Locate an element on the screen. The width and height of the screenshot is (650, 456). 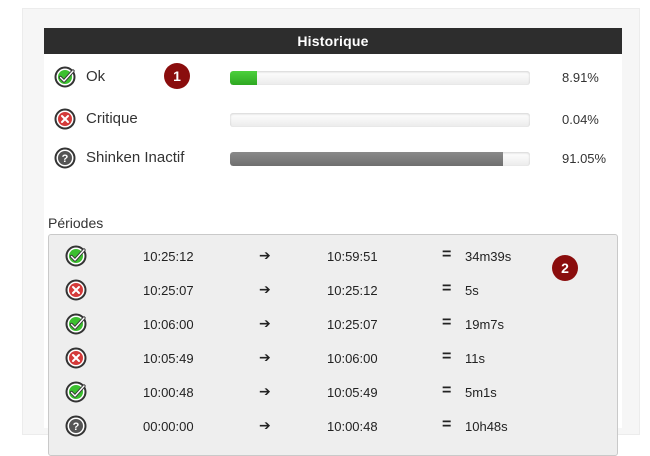
period-row: 10:05:49 ➔ 10:06:00 = 11s is located at coordinates (333, 358).